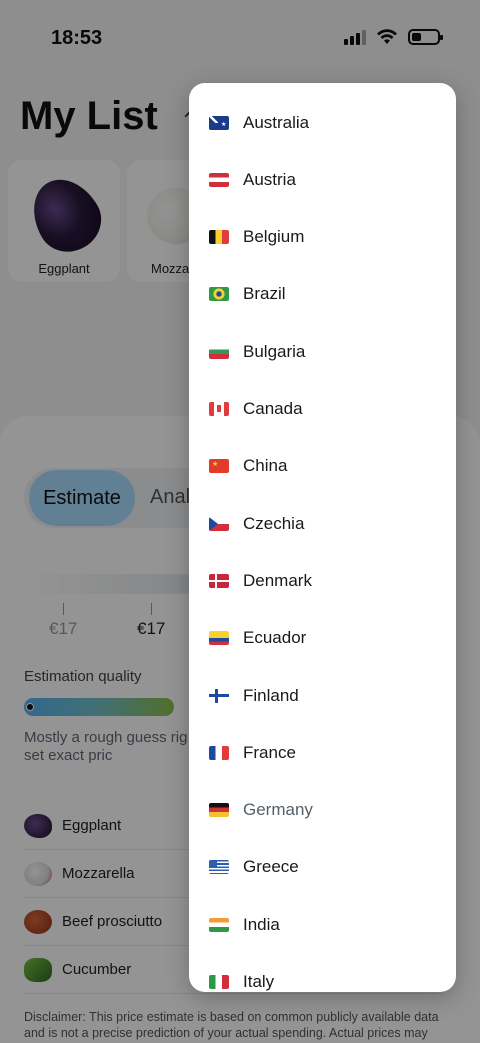 The width and height of the screenshot is (480, 1043). I want to click on country-option-ecuador: Ecuador, so click(322, 638).